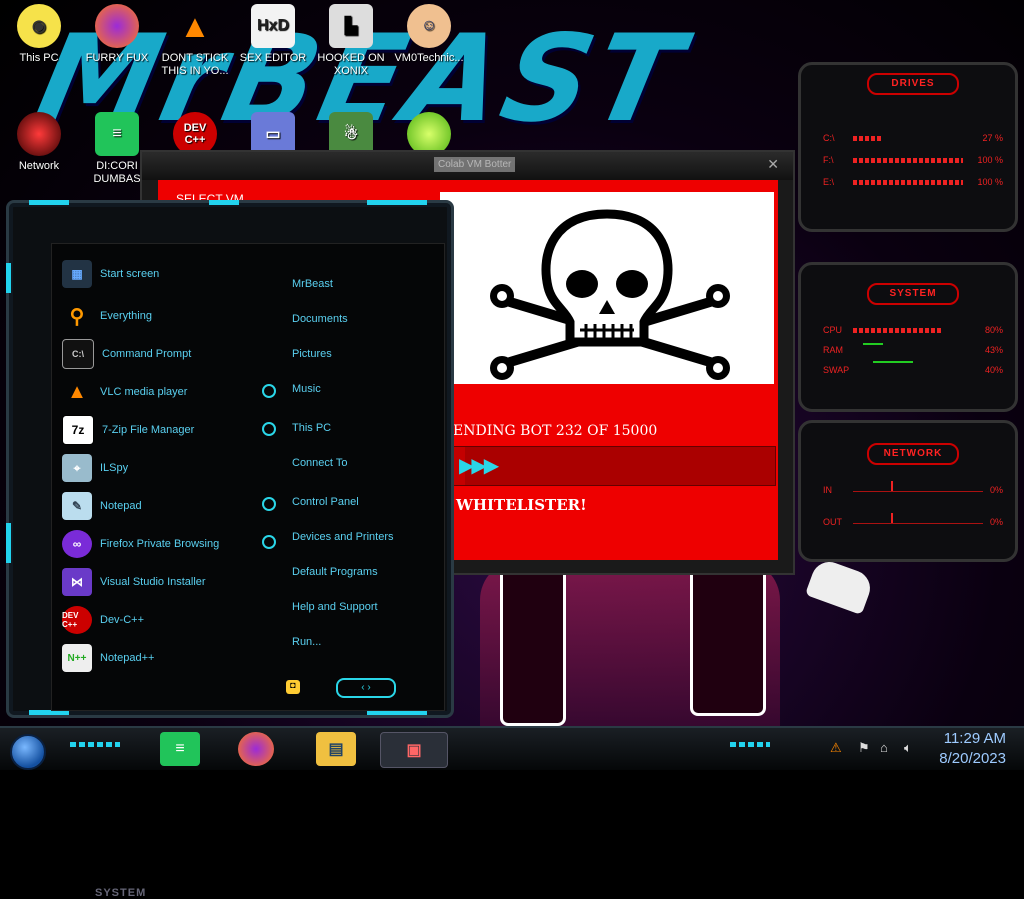  What do you see at coordinates (78, 430) in the screenshot?
I see `7zip-icon: 7z` at bounding box center [78, 430].